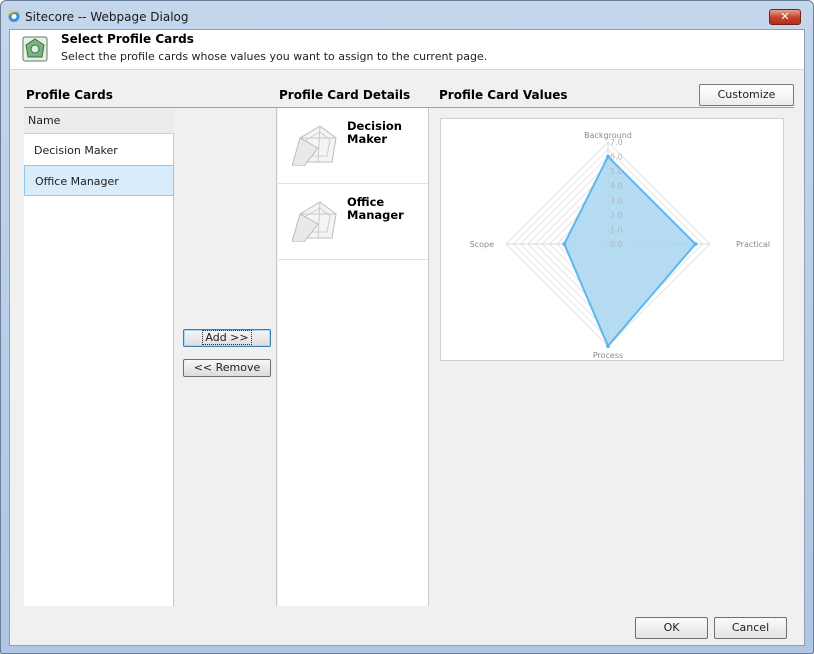 The image size is (814, 654). What do you see at coordinates (99, 150) in the screenshot?
I see `list-item-decision-maker: Decision Maker` at bounding box center [99, 150].